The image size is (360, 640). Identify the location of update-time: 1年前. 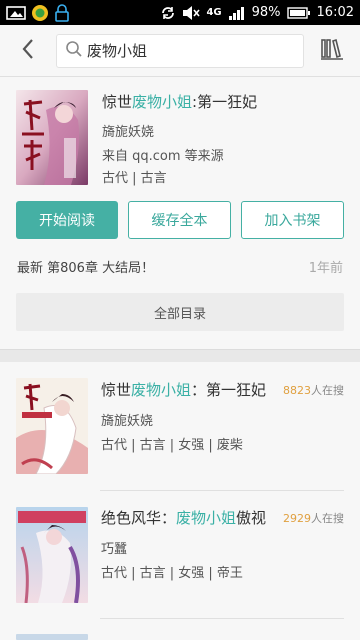
(325, 268).